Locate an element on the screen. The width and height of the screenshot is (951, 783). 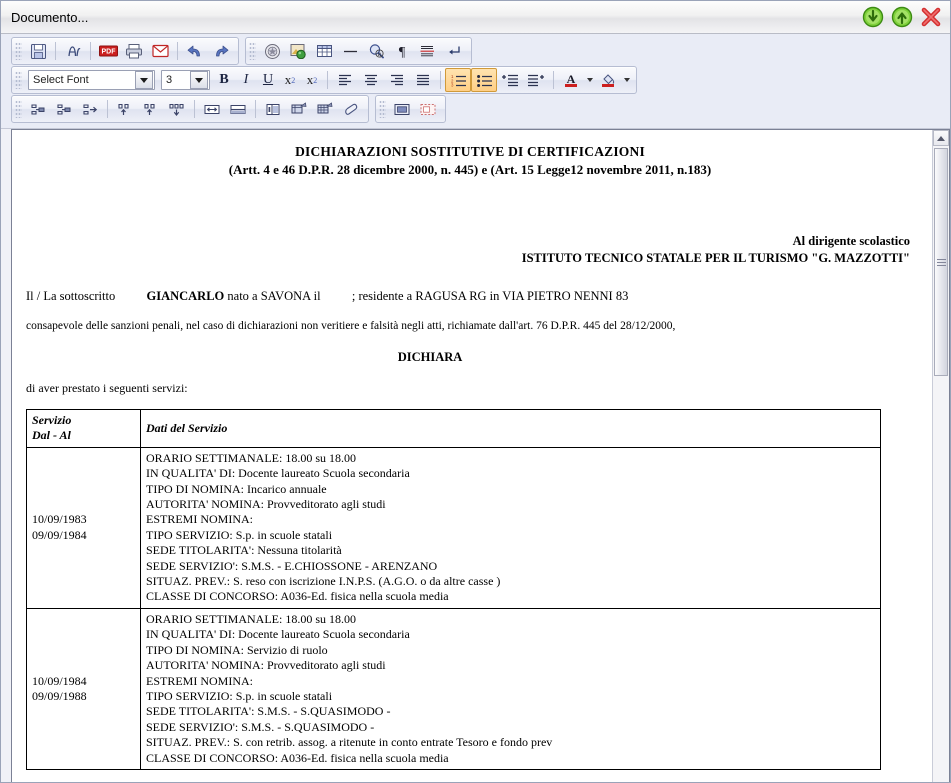
detail-line: TIPO DI NOMINA: Servizio di ruolo is located at coordinates (237, 649).